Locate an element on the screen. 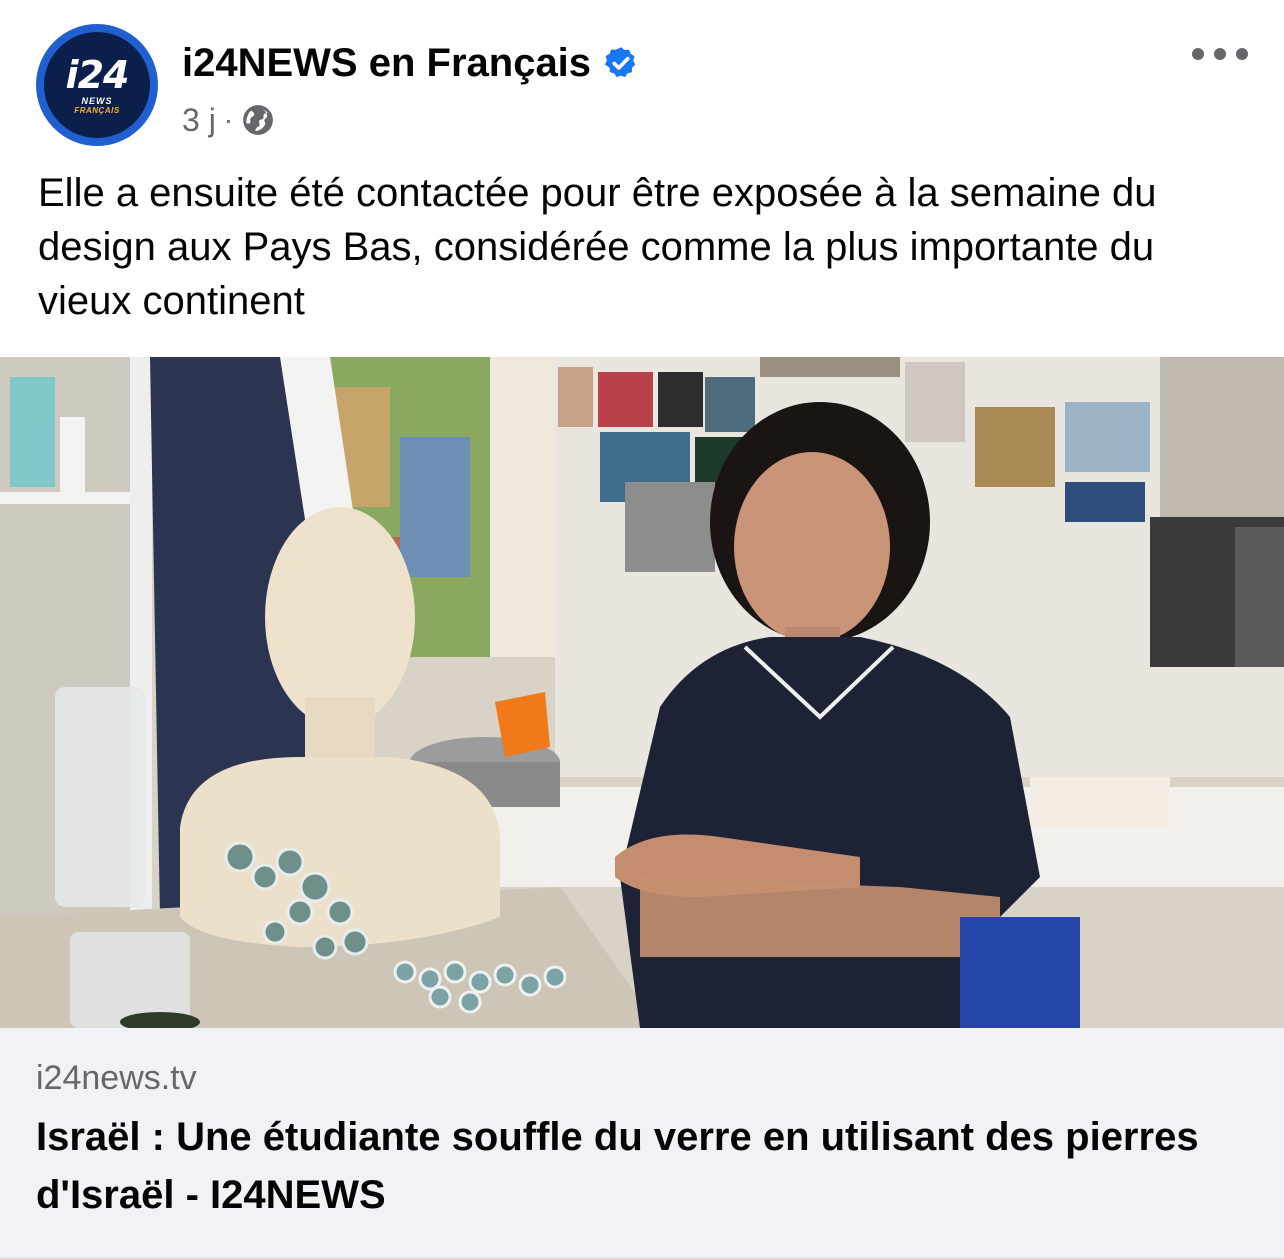  verified-badge-icon is located at coordinates (621, 63).